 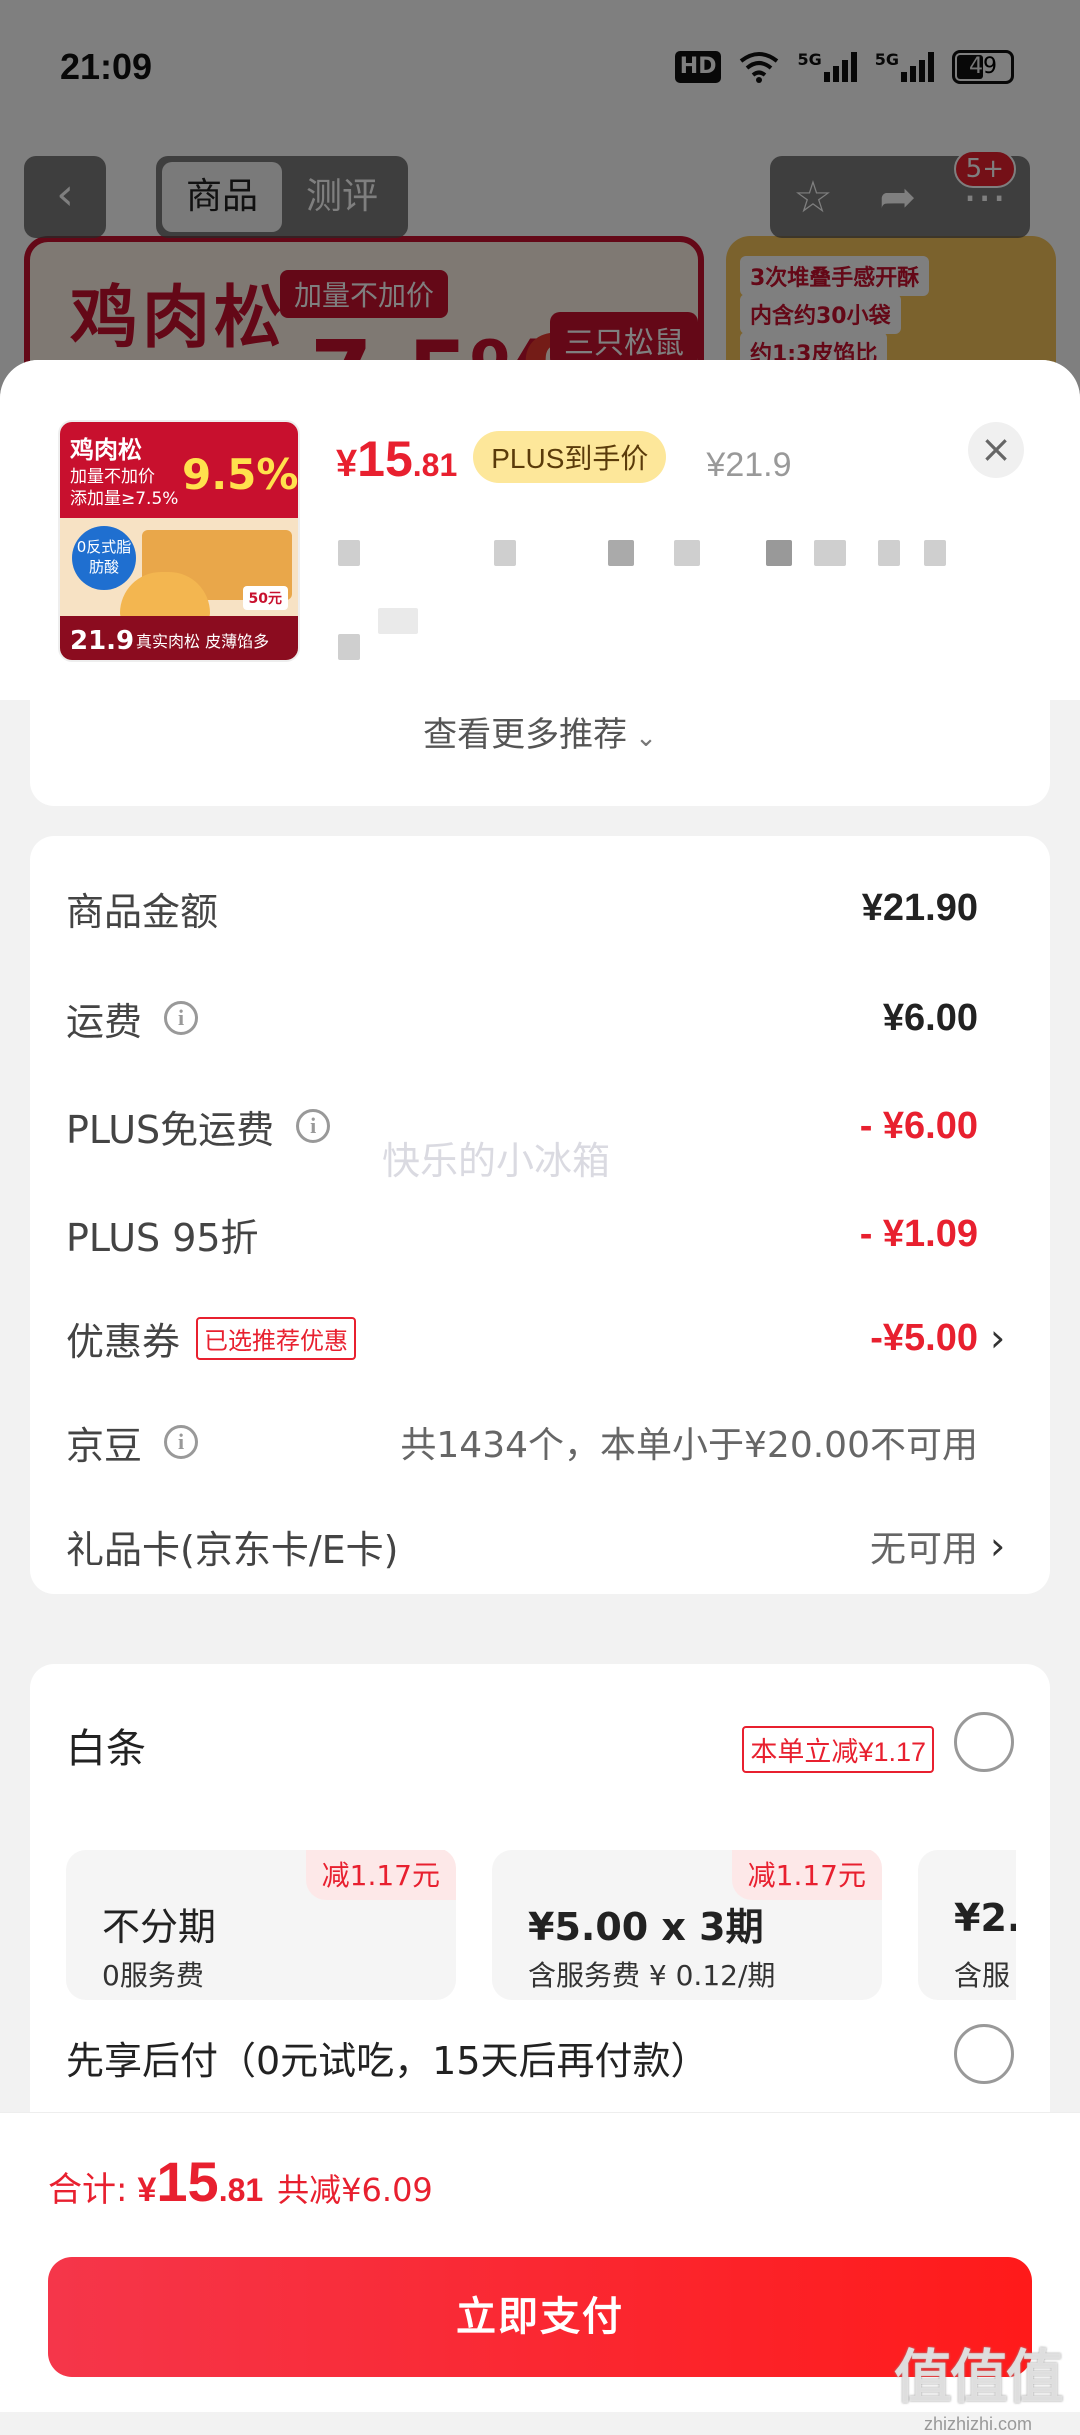 I want to click on site-logo-text: 值值值, so click(x=978, y=2377).